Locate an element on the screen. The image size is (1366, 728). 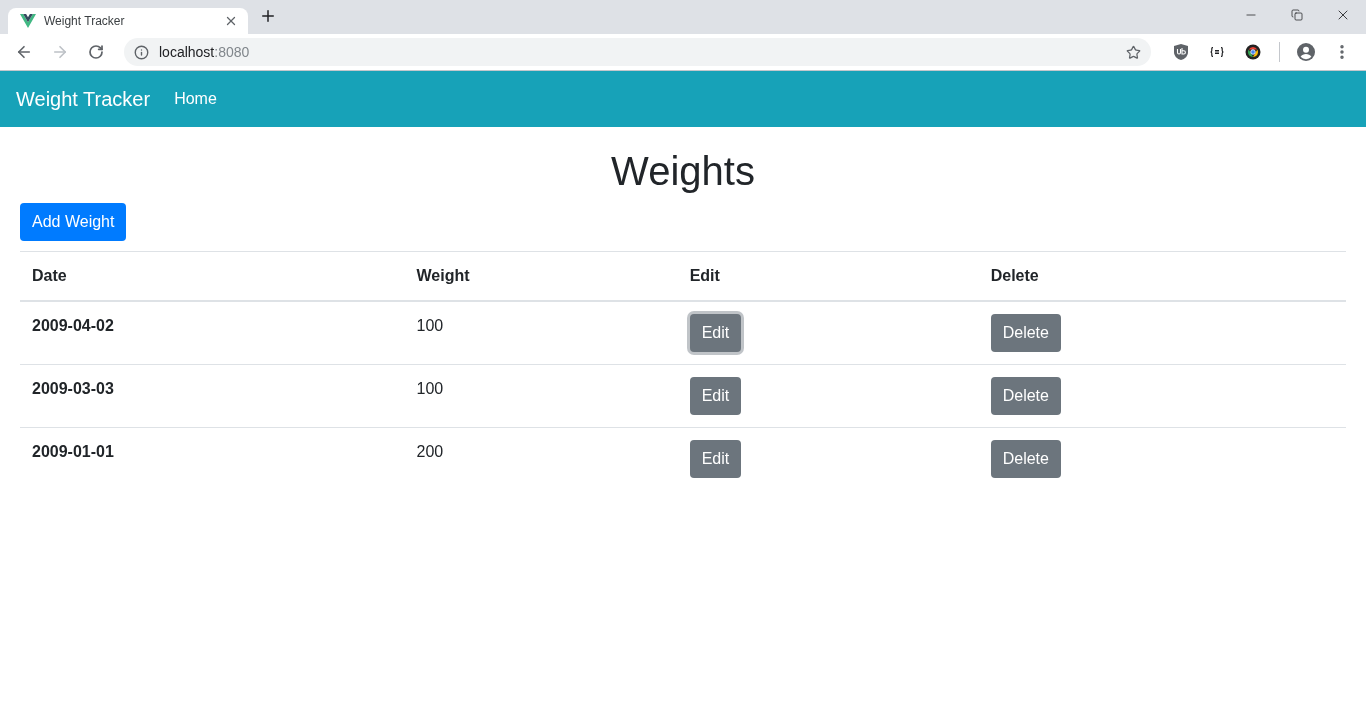
column-header: Date is located at coordinates (49, 275).